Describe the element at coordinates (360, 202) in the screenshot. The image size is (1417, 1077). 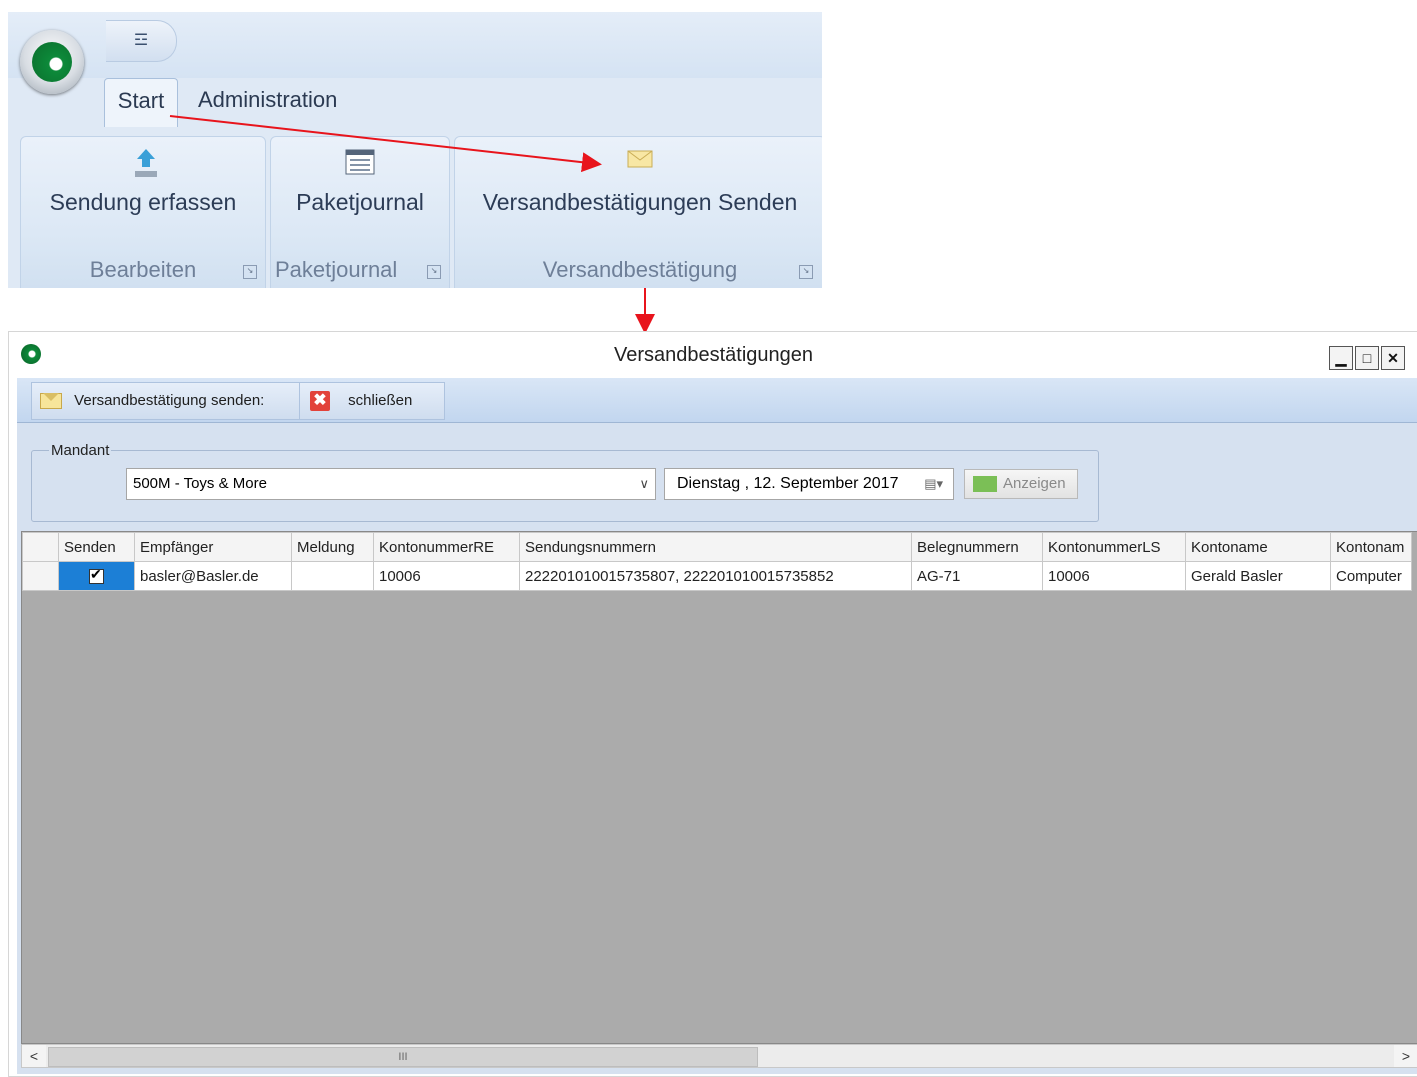
I see `paketjournal-button: Paketjournal` at that location.